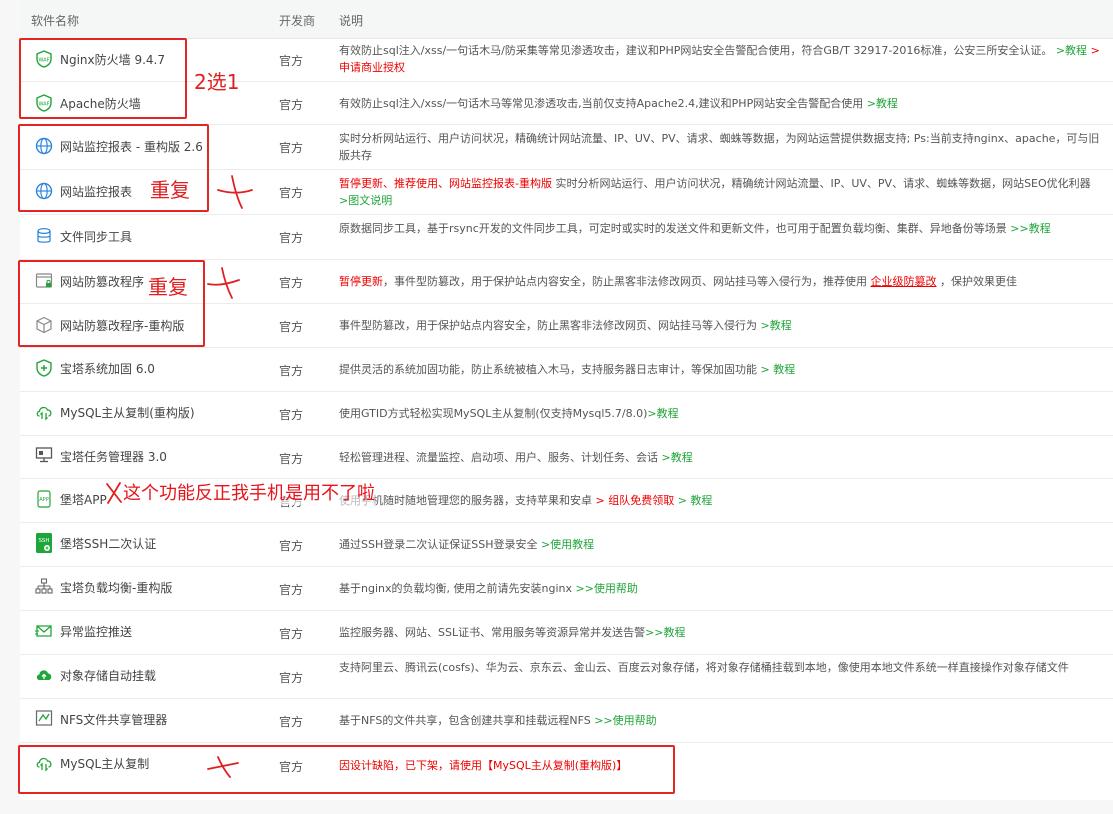  I want to click on ssh-icon: SSH, so click(44, 543).